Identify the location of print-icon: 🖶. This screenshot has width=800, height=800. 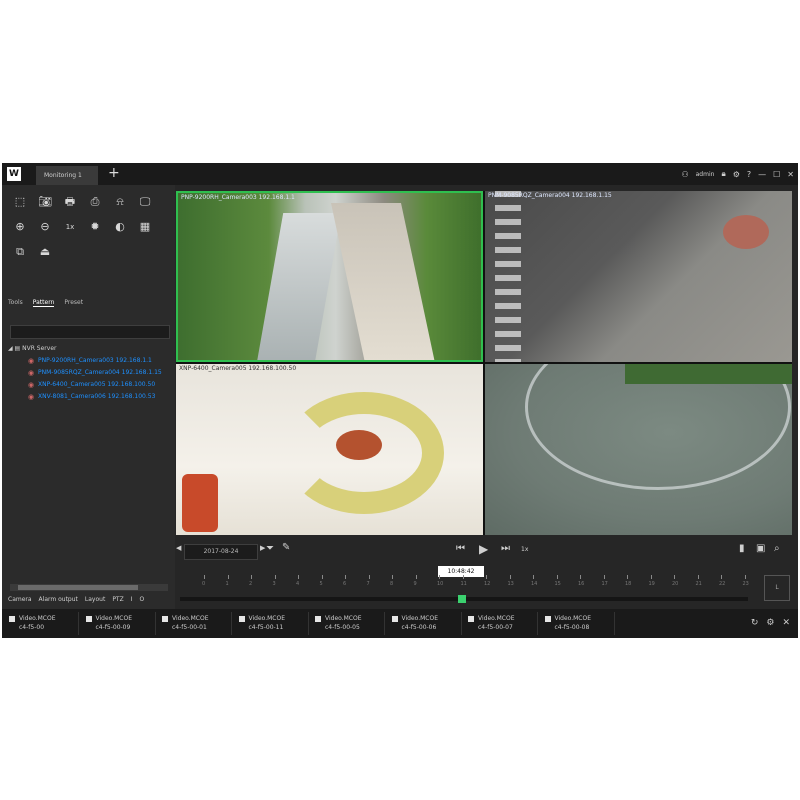
(70, 202).